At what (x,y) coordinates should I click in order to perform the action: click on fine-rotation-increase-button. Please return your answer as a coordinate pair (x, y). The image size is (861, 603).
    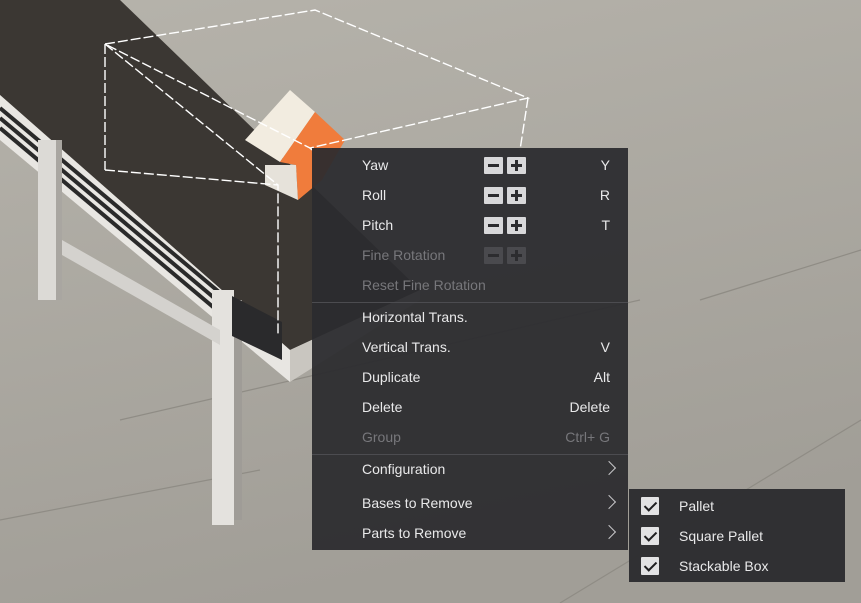
    Looking at the image, I should click on (516, 255).